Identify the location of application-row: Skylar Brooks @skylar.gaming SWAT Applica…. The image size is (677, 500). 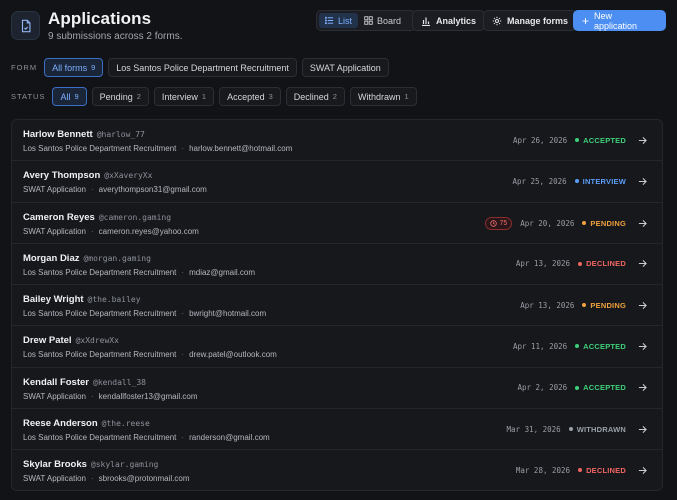
(337, 470).